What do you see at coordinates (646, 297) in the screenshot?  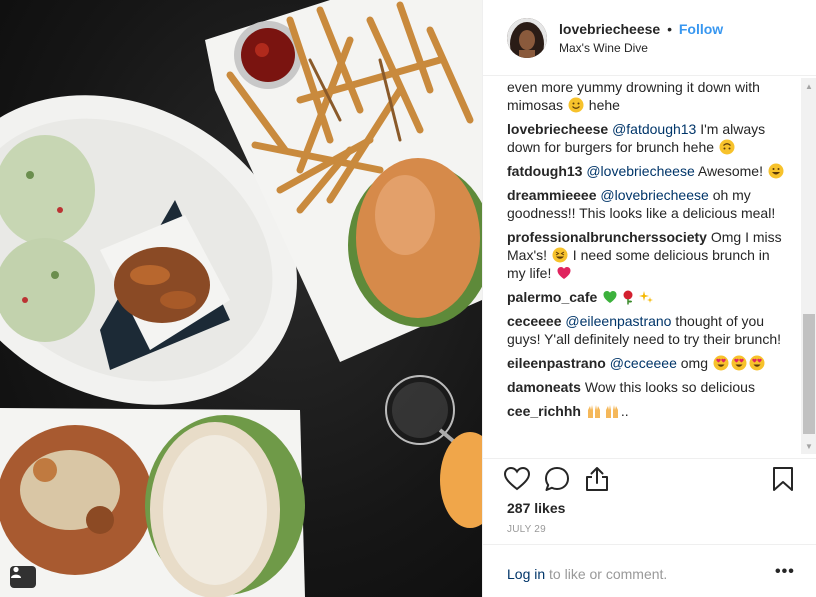 I see `sparkles-emoji-icon` at bounding box center [646, 297].